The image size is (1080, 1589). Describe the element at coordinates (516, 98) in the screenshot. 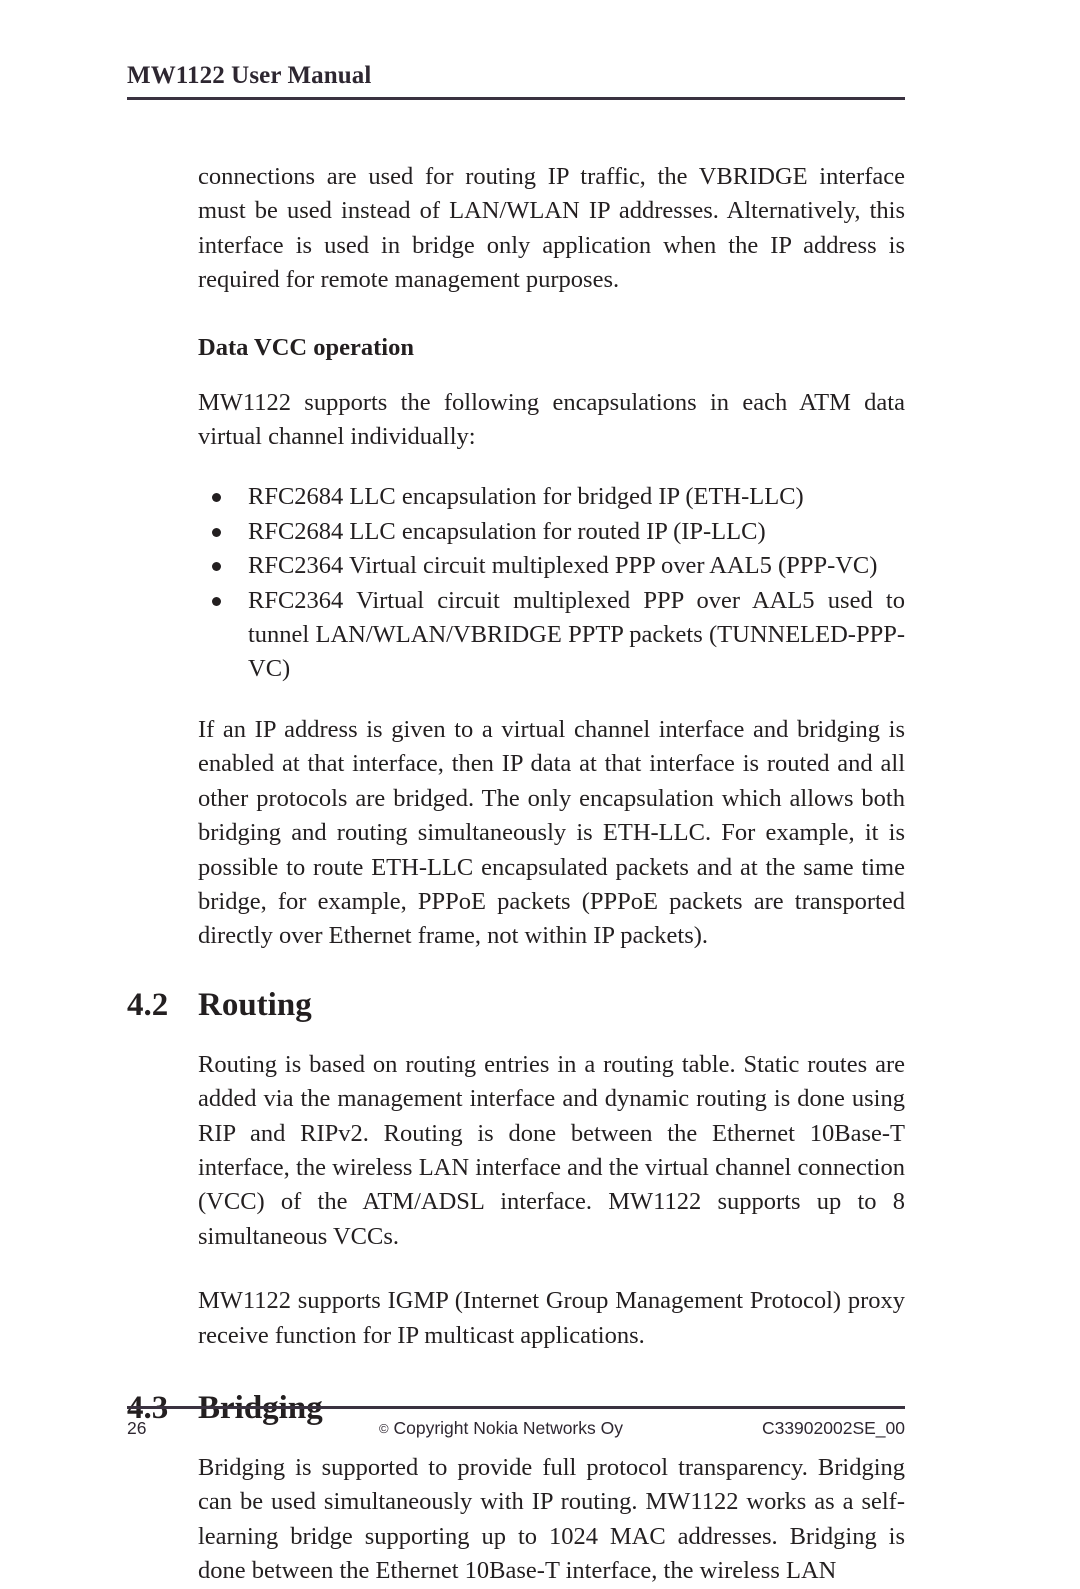

I see `header-divider` at that location.